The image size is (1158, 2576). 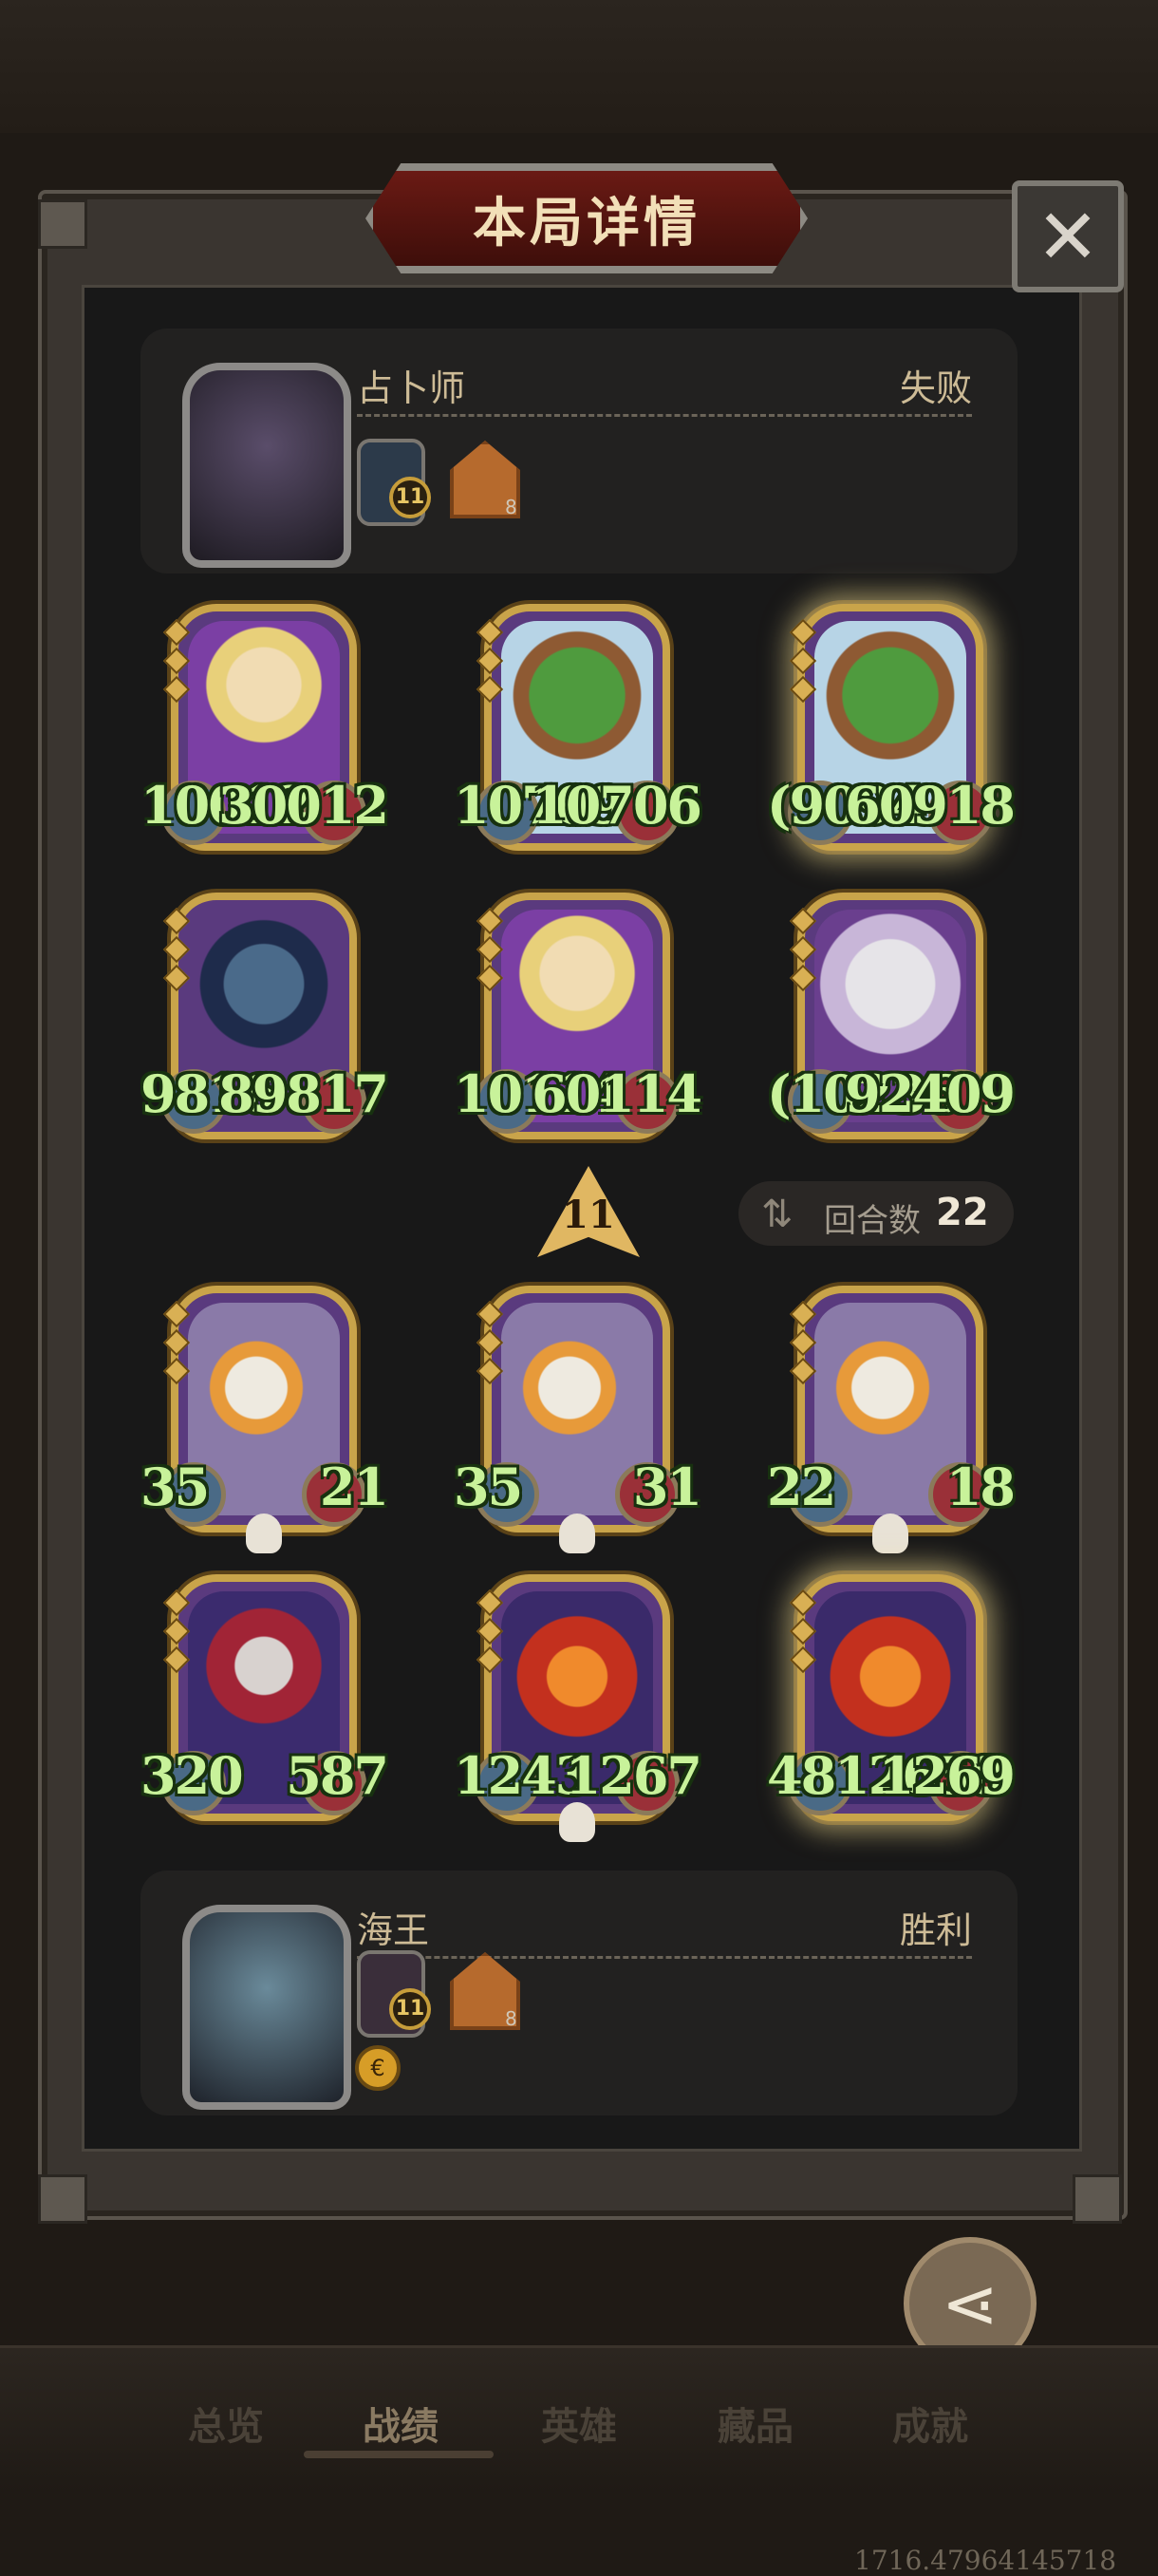 What do you see at coordinates (891, 727) in the screenshot?
I see `minion-card: (9094 60918` at bounding box center [891, 727].